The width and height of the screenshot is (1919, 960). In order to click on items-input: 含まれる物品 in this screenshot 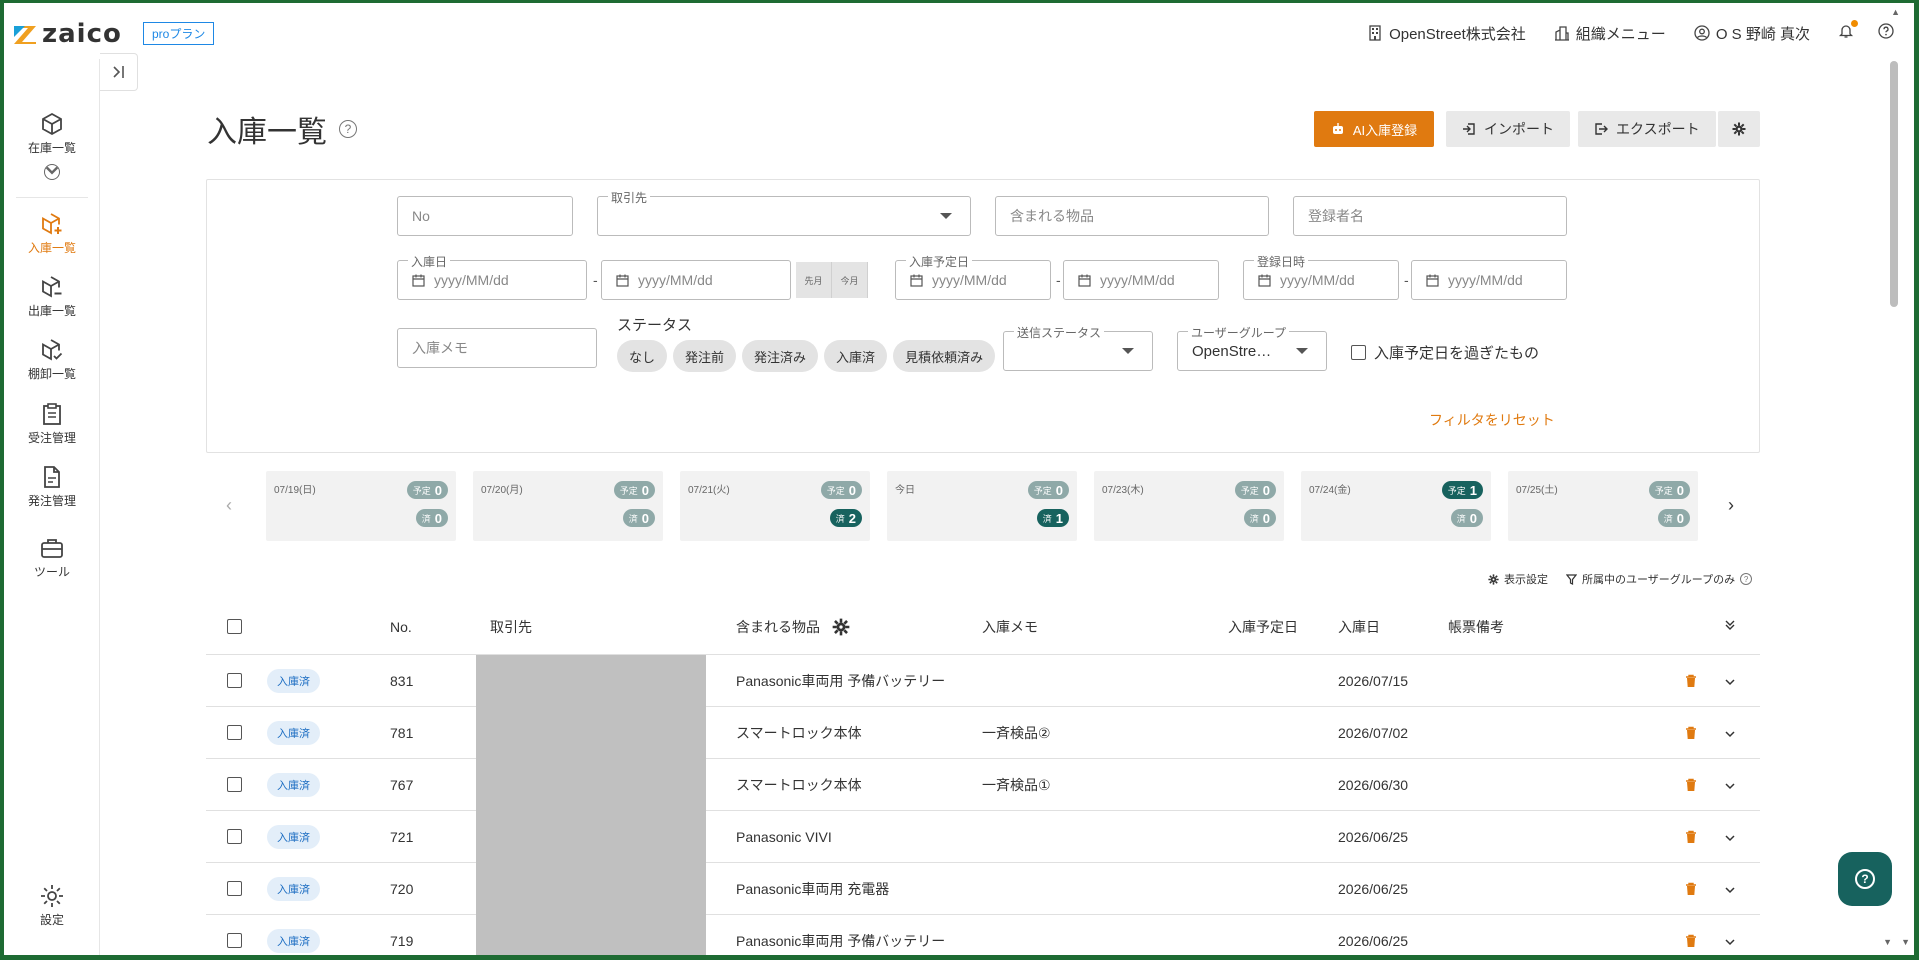, I will do `click(1132, 216)`.